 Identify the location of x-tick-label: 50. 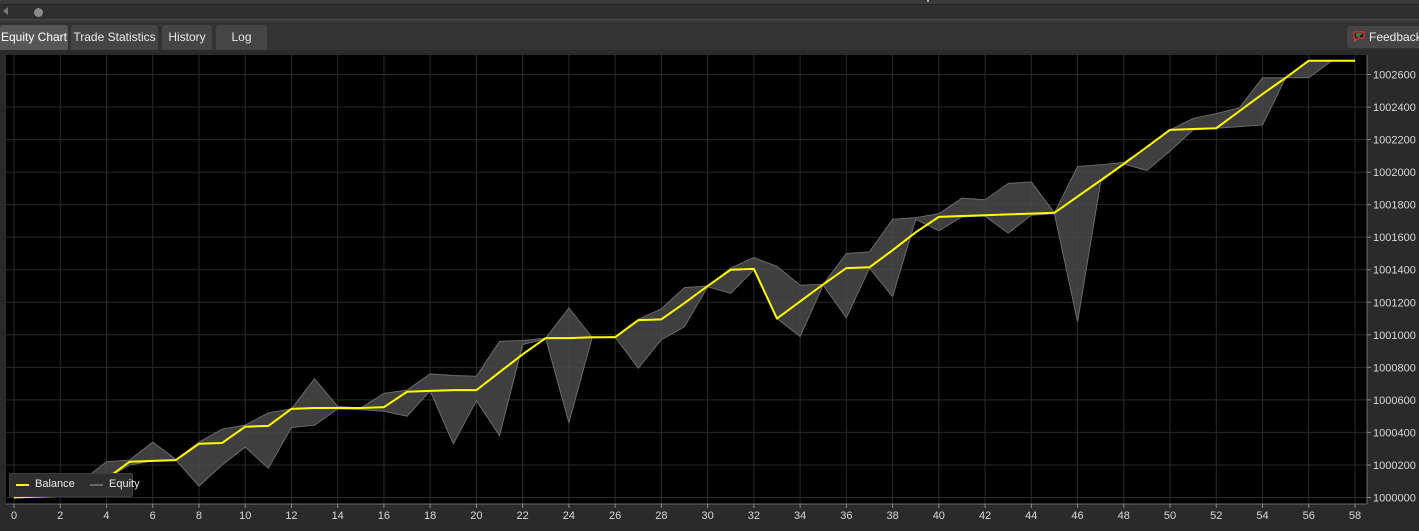
(1170, 516).